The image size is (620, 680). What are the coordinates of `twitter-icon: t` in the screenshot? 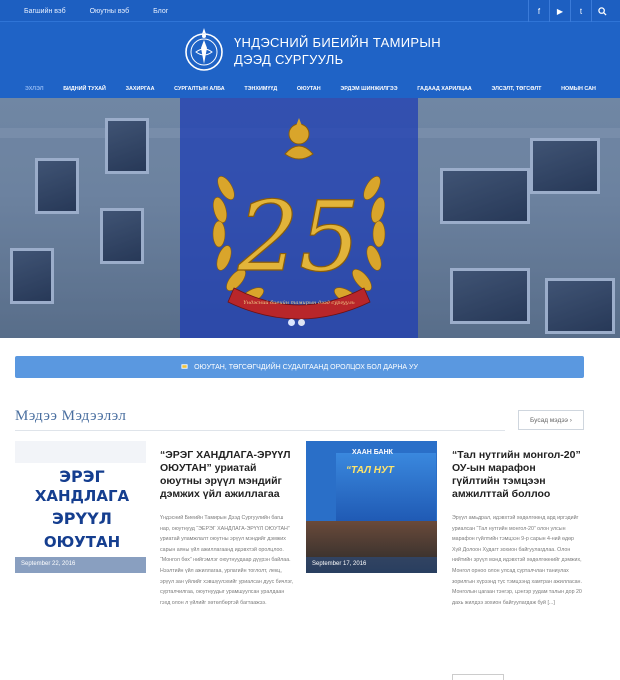 It's located at (580, 11).